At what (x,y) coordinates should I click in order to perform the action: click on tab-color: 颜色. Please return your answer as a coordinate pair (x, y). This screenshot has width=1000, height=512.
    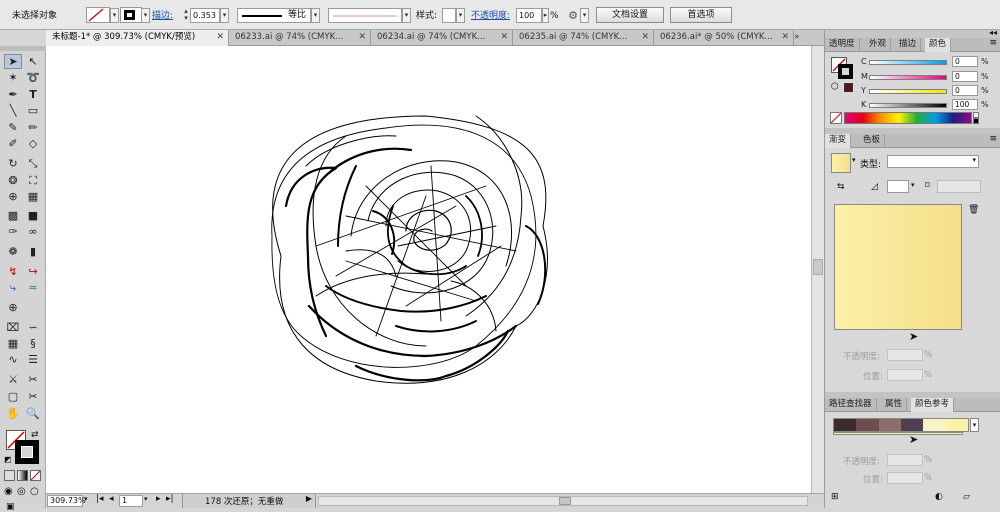
    Looking at the image, I should click on (938, 45).